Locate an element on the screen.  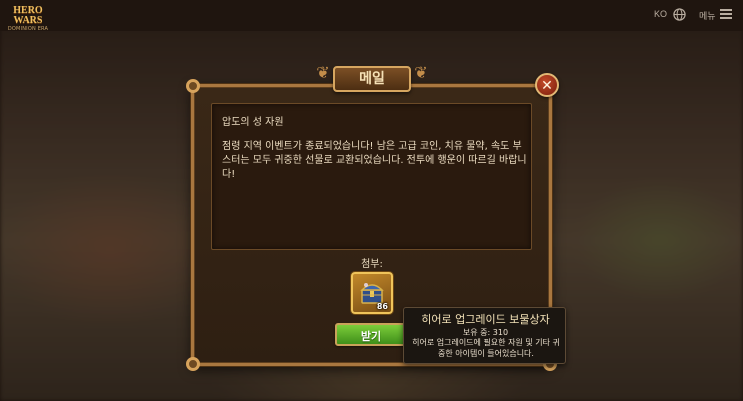
menu-label: 메뉴 is located at coordinates (707, 15).